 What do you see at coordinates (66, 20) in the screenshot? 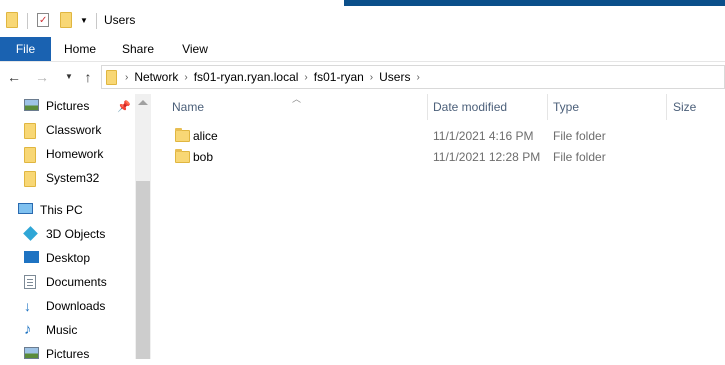
I see `new-folder-icon` at bounding box center [66, 20].